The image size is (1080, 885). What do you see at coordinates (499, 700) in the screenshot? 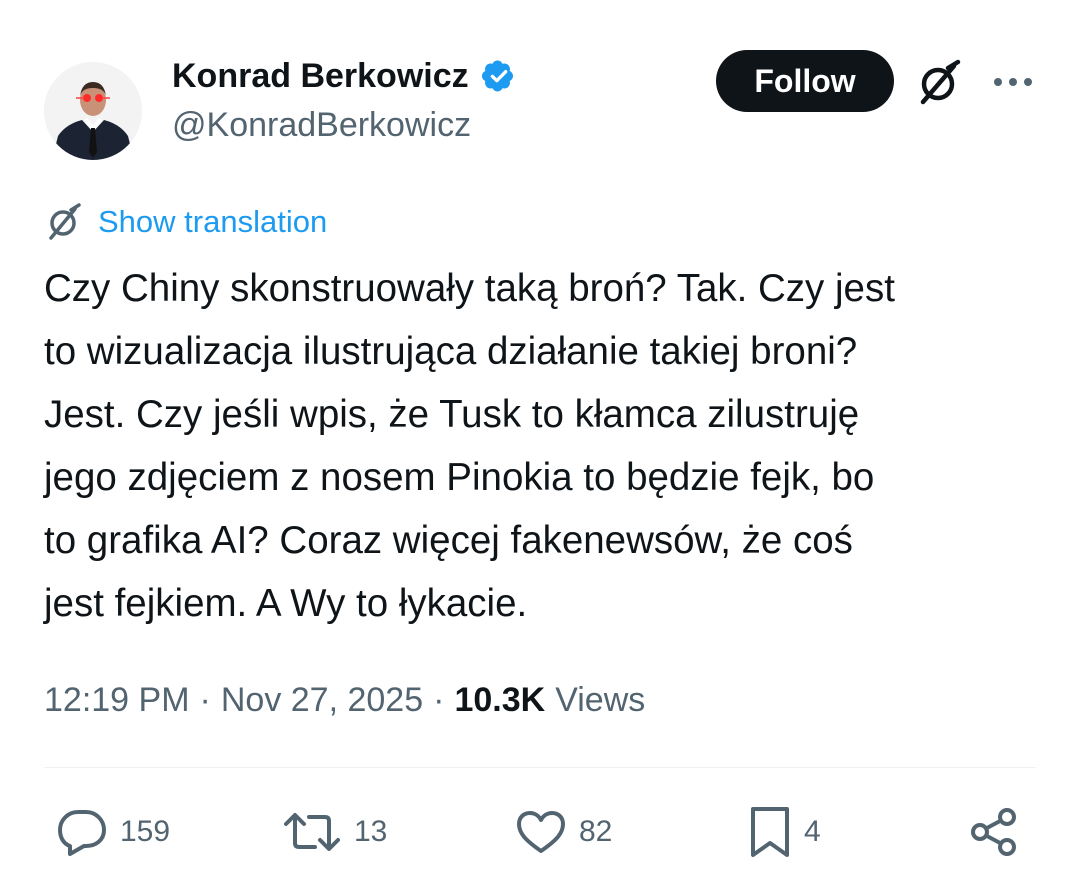
I see `views-count: 10.3K` at bounding box center [499, 700].